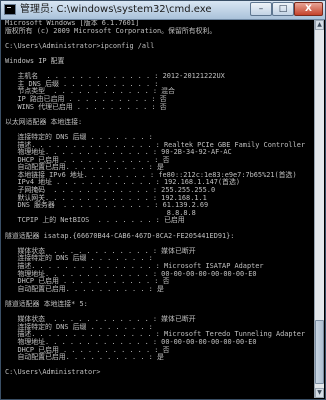 This screenshot has height=400, width=326. What do you see at coordinates (95, 220) in the screenshot?
I see `console-line: TCPIP 上的 NetBIOS . . . . . . . : 已启用` at bounding box center [95, 220].